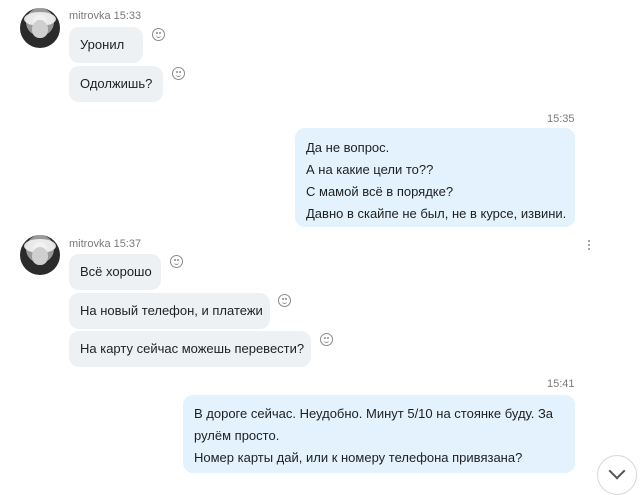 This screenshot has width=640, height=495. Describe the element at coordinates (127, 244) in the screenshot. I see `message-time: 15:37` at that location.